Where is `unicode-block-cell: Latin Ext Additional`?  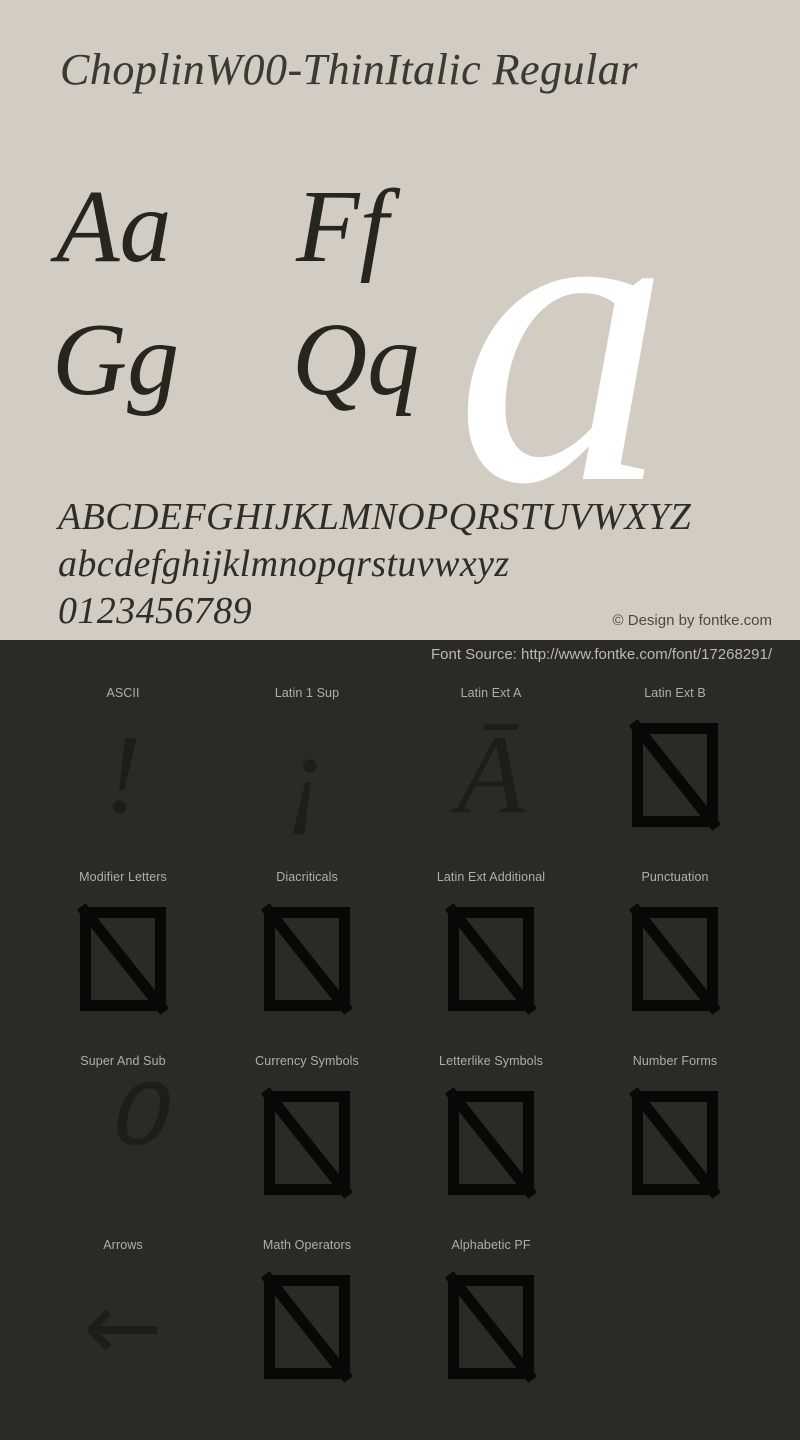
unicode-block-cell: Latin Ext Additional is located at coordinates (491, 952).